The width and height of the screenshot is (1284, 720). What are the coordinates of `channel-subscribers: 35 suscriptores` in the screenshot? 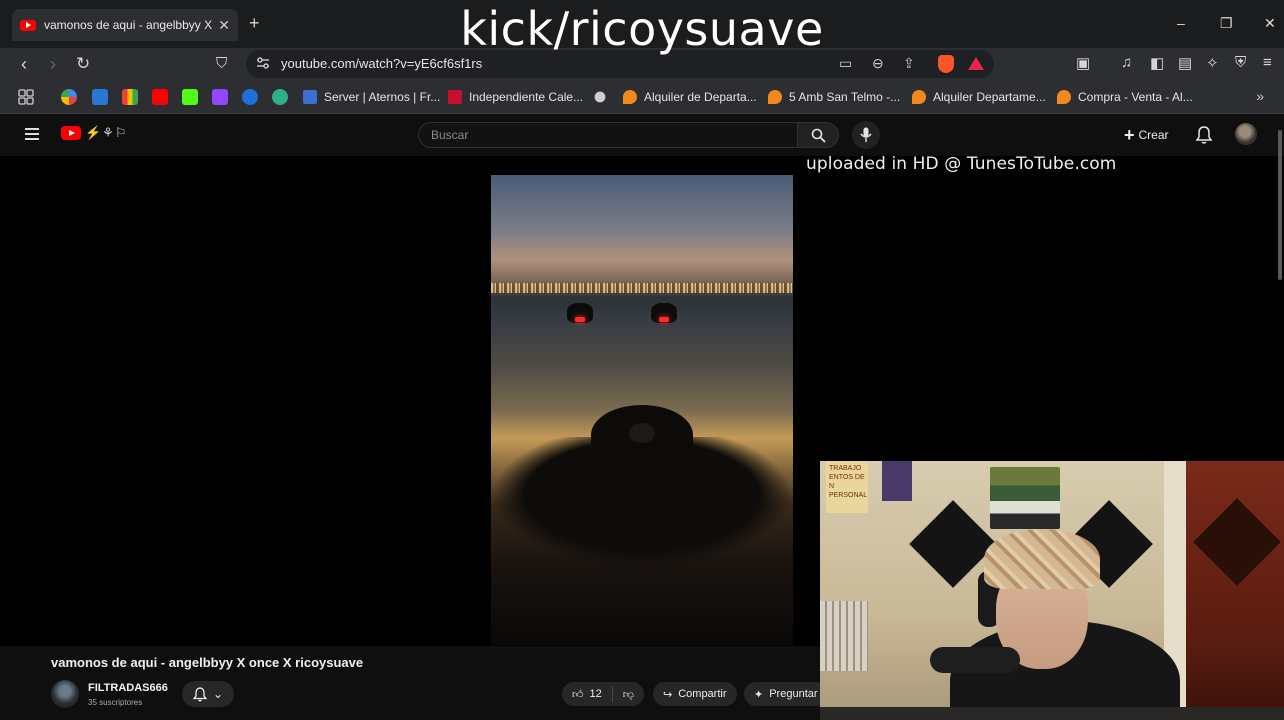 It's located at (115, 702).